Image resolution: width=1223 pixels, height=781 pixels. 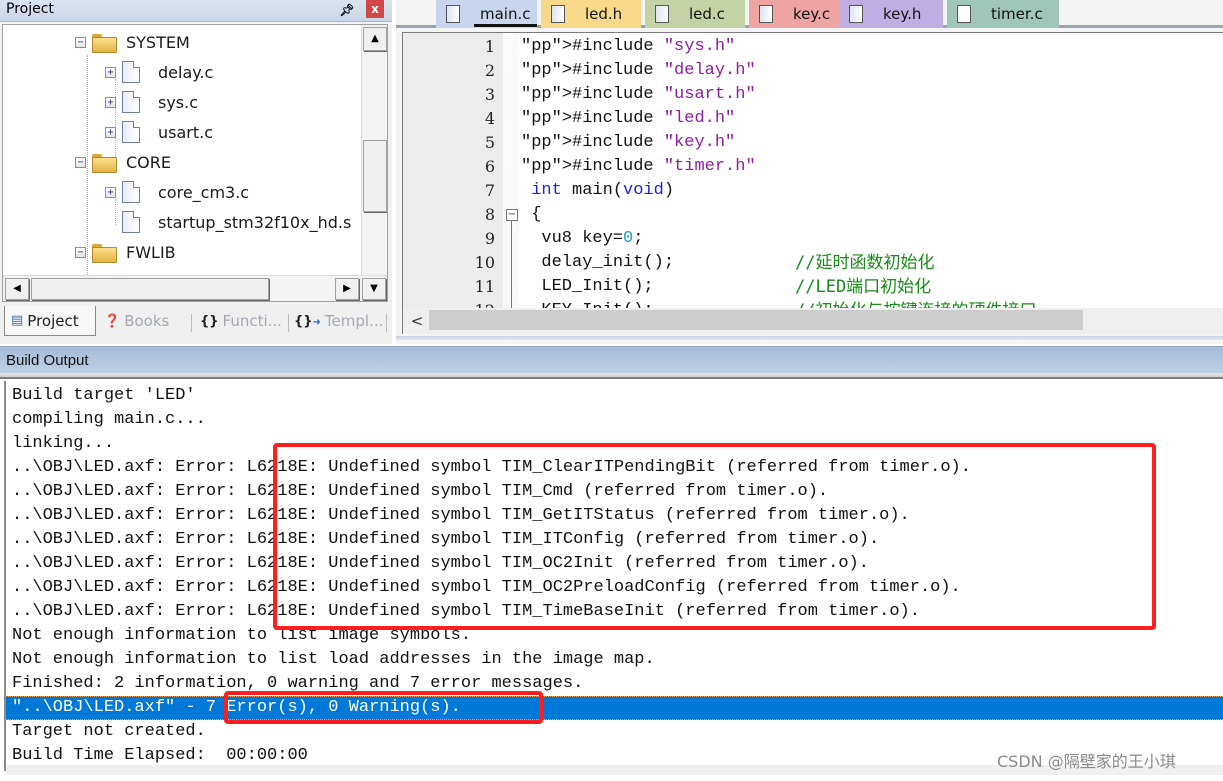 What do you see at coordinates (531, 214) in the screenshot?
I see `code-line: {` at bounding box center [531, 214].